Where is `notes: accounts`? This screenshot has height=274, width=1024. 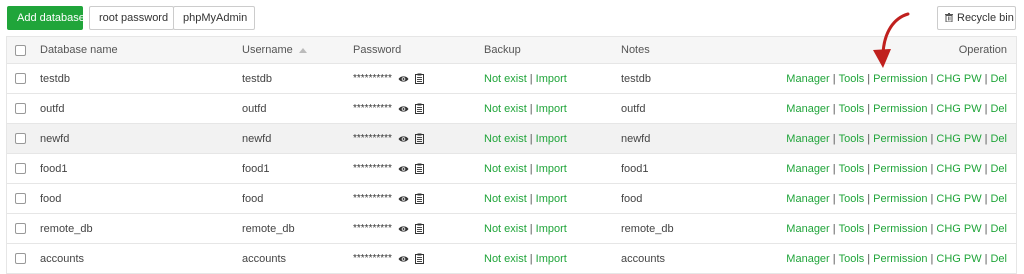
notes: accounts is located at coordinates (643, 258).